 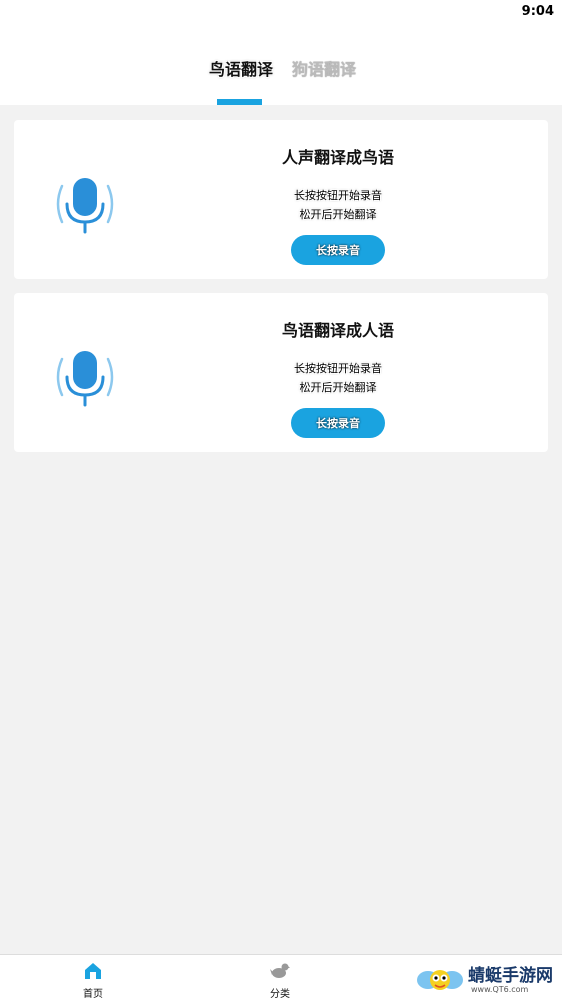 I want to click on nav-item-home: 首页, so click(x=93, y=977).